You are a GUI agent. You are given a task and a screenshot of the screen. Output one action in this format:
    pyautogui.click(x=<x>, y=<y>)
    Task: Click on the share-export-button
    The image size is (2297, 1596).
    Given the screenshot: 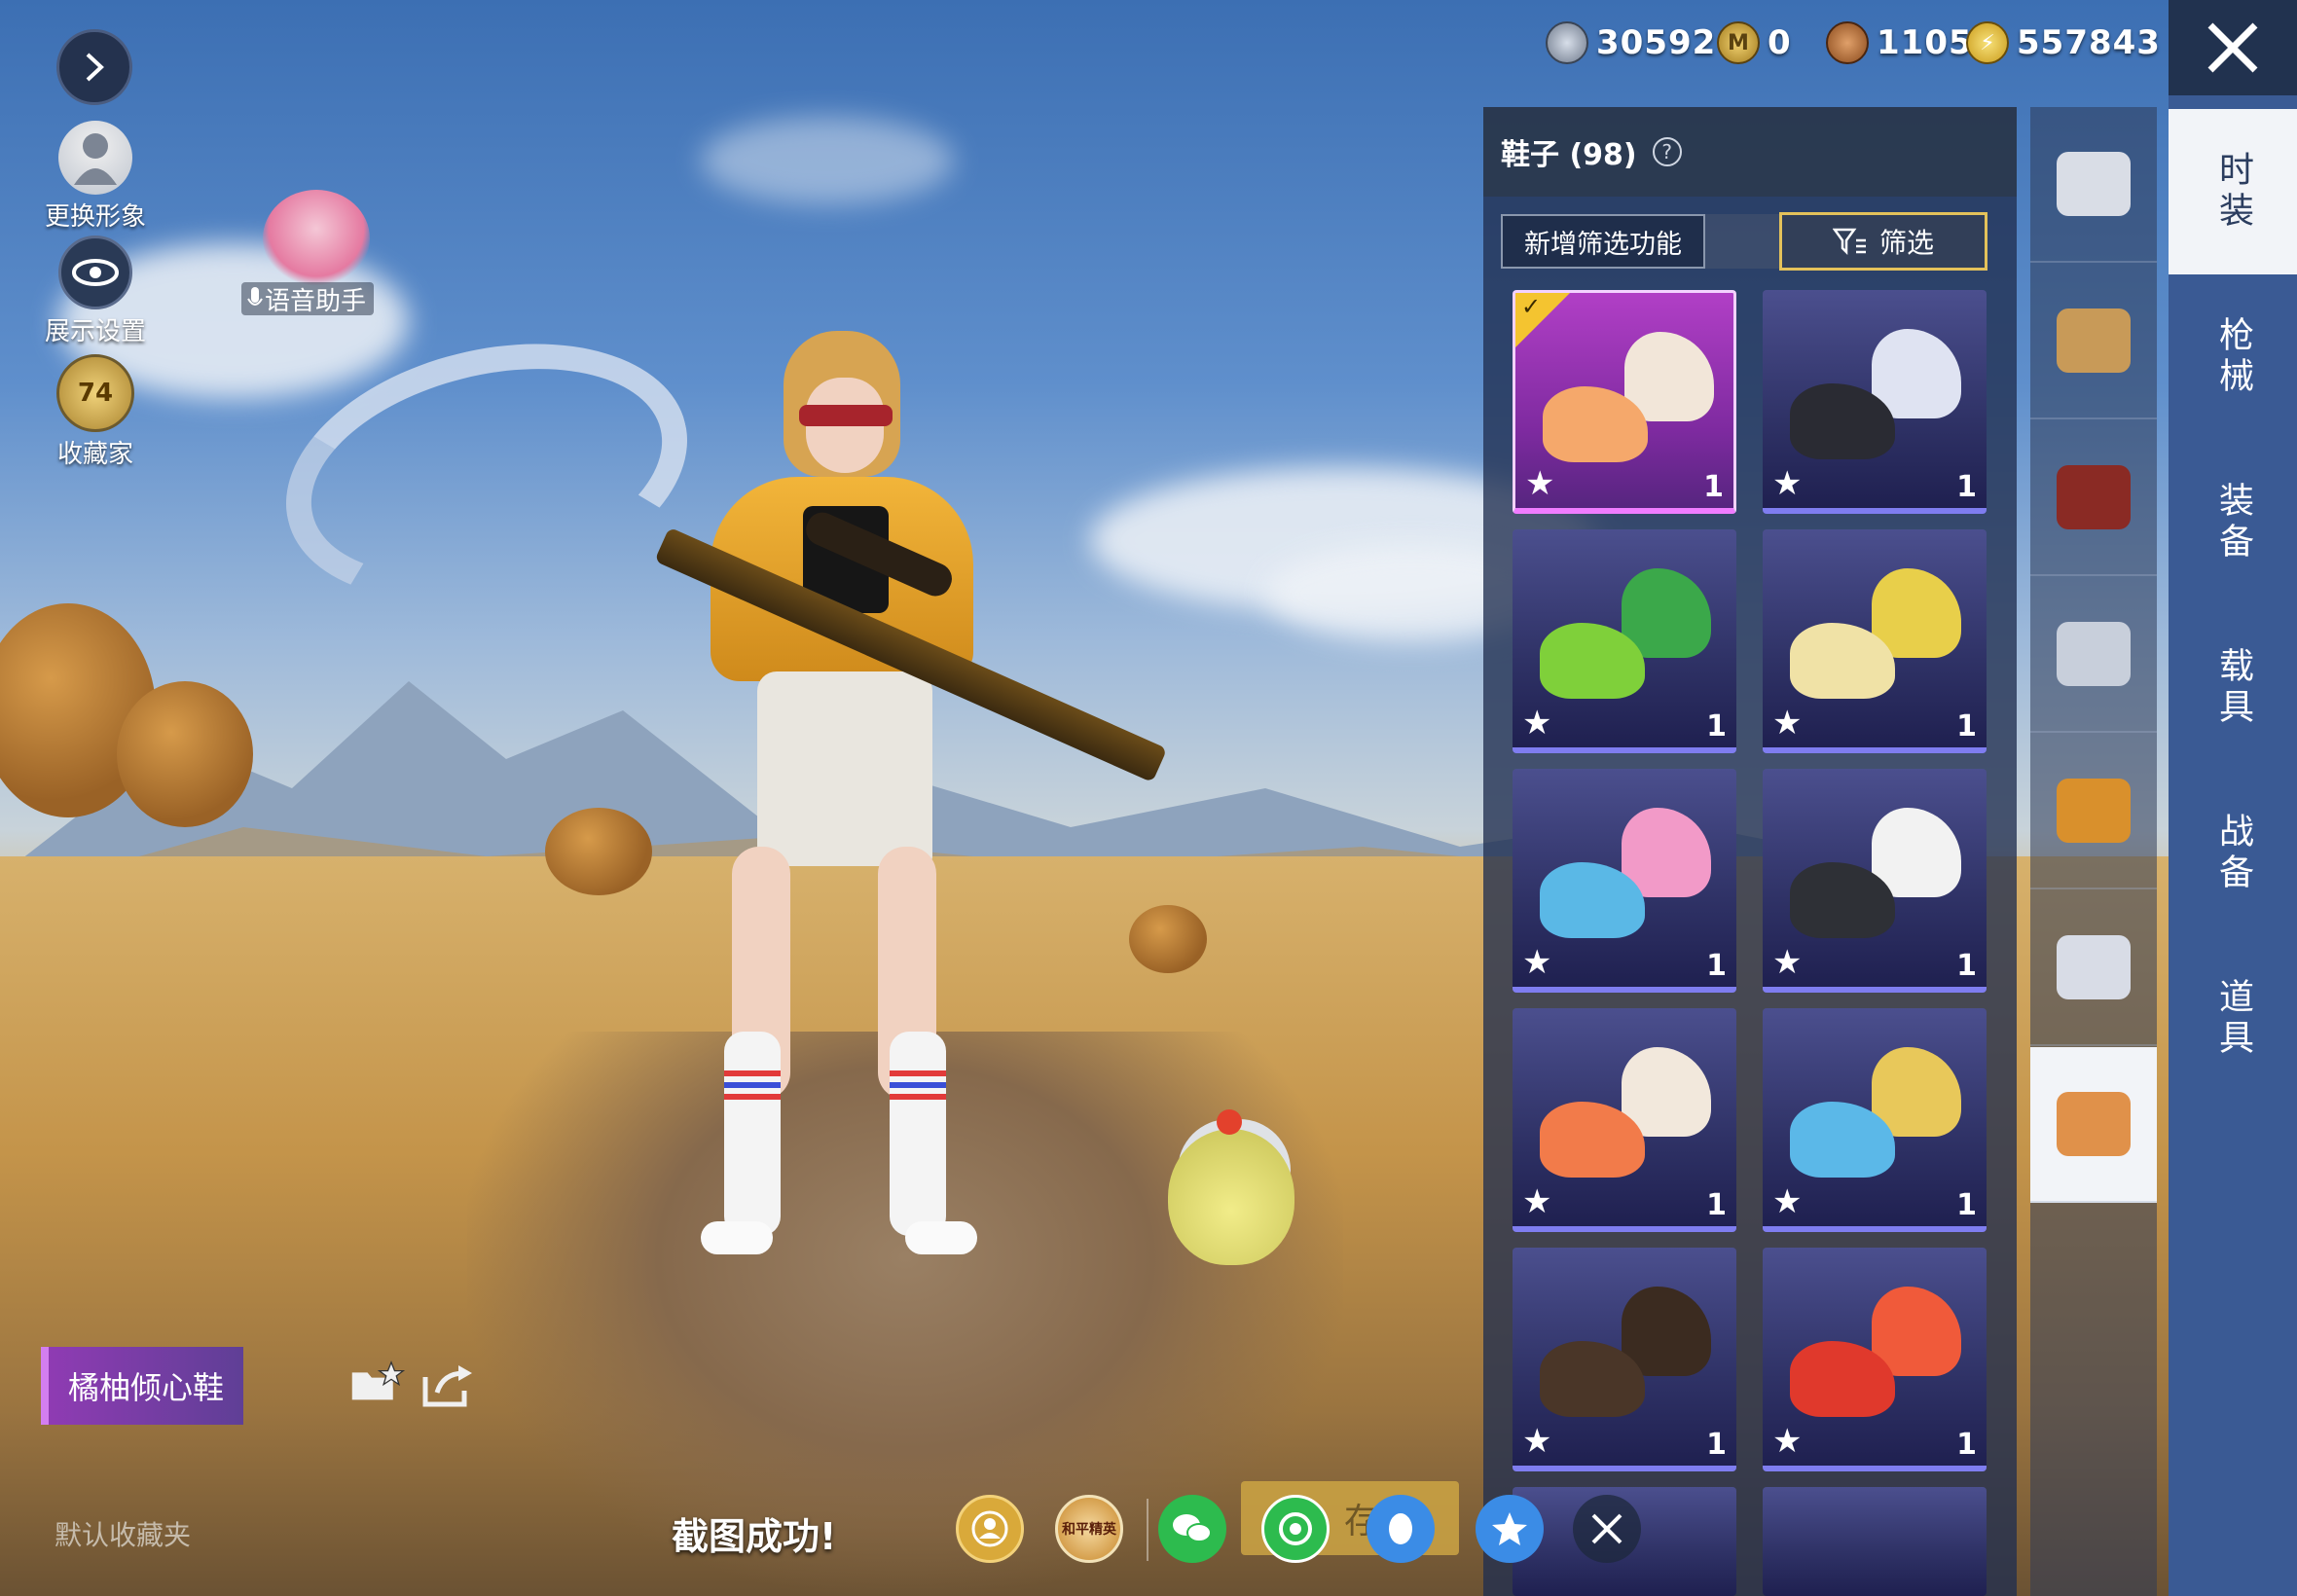 What is the action you would take?
    pyautogui.click(x=447, y=1385)
    